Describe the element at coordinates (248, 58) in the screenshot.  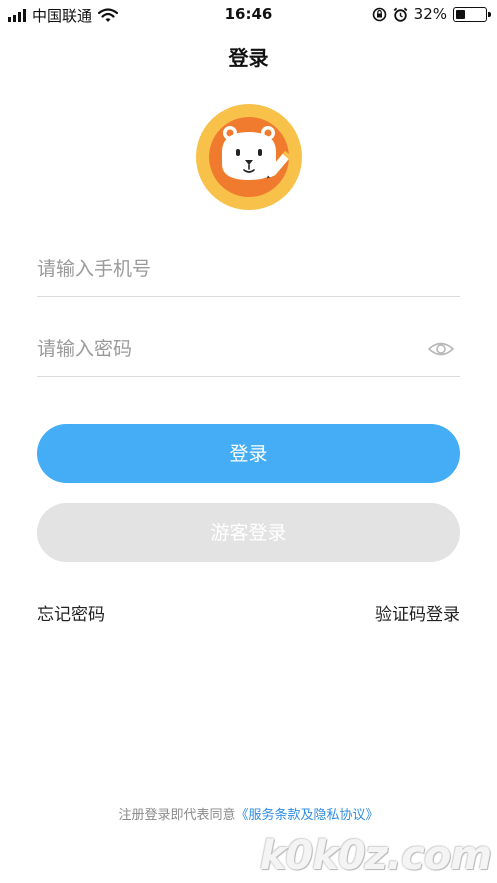
I see `page-title: 登录` at that location.